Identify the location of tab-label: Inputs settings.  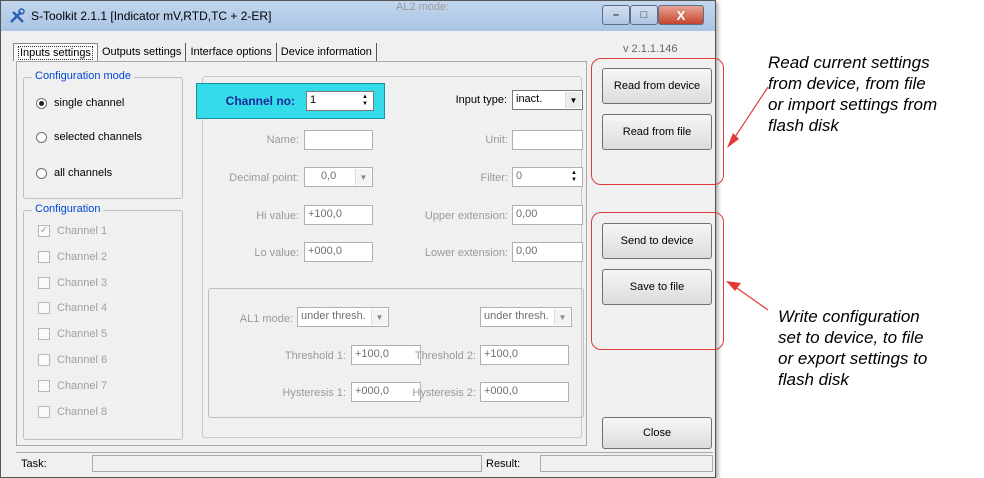
(55, 53).